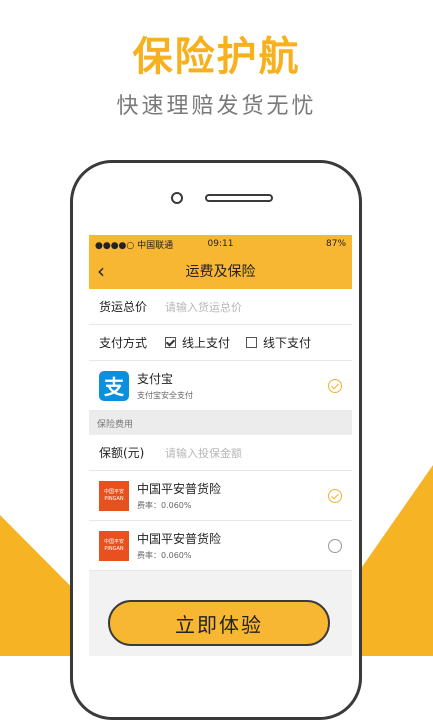  What do you see at coordinates (177, 198) in the screenshot?
I see `camera-icon` at bounding box center [177, 198].